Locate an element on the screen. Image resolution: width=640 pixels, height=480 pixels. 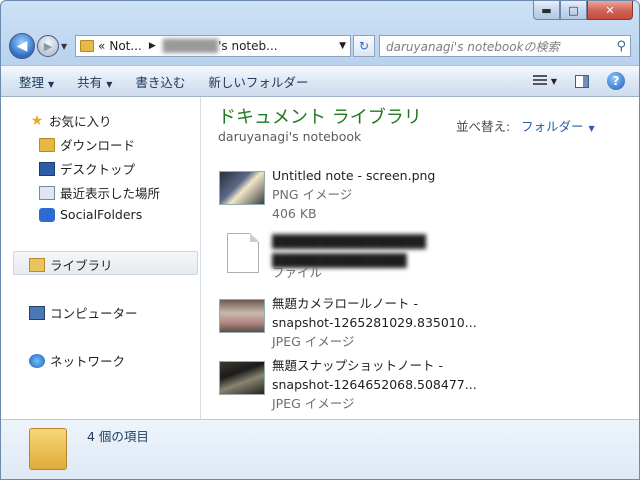
search-box: daruyanagi's notebookの検索 ⚲ is located at coordinates (505, 46).